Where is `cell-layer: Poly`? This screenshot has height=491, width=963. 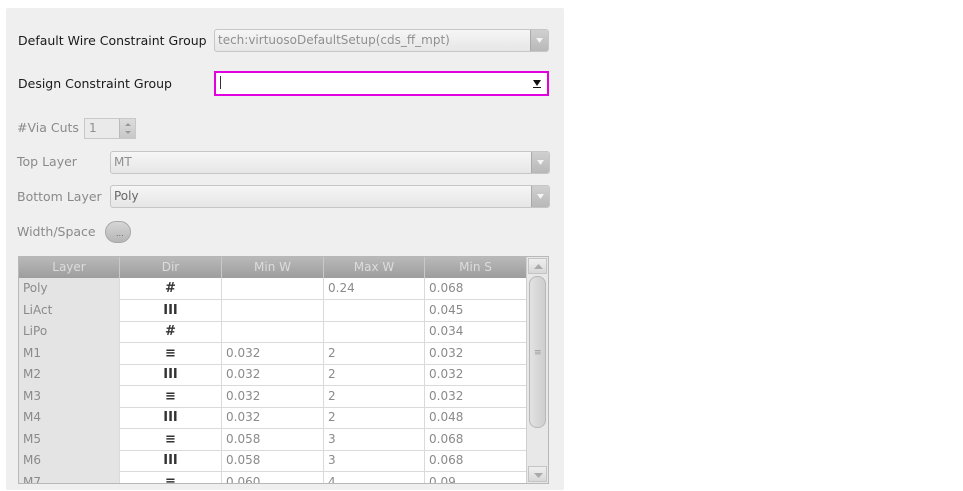
cell-layer: Poly is located at coordinates (69, 289).